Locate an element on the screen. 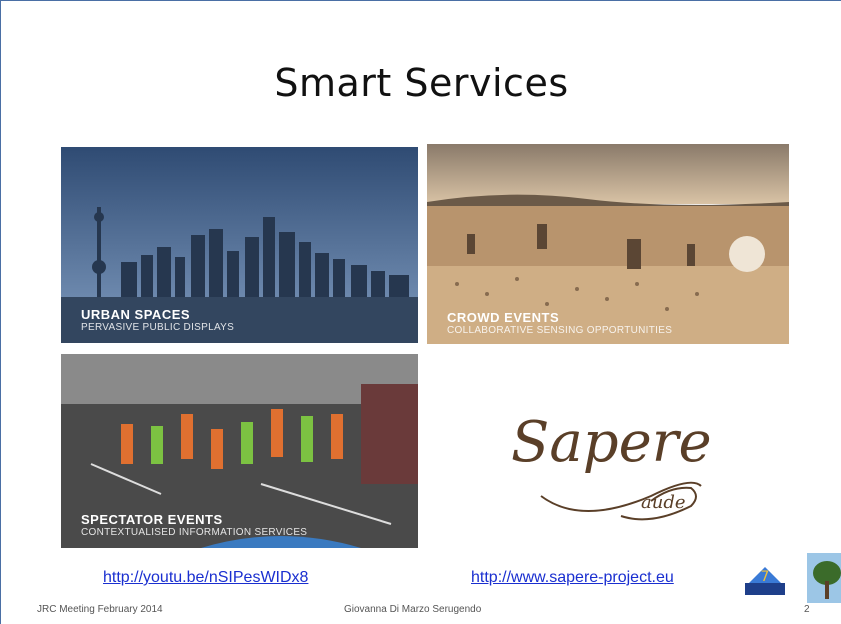 The image size is (841, 624). fp7-logo-icon: 7 is located at coordinates (765, 580).